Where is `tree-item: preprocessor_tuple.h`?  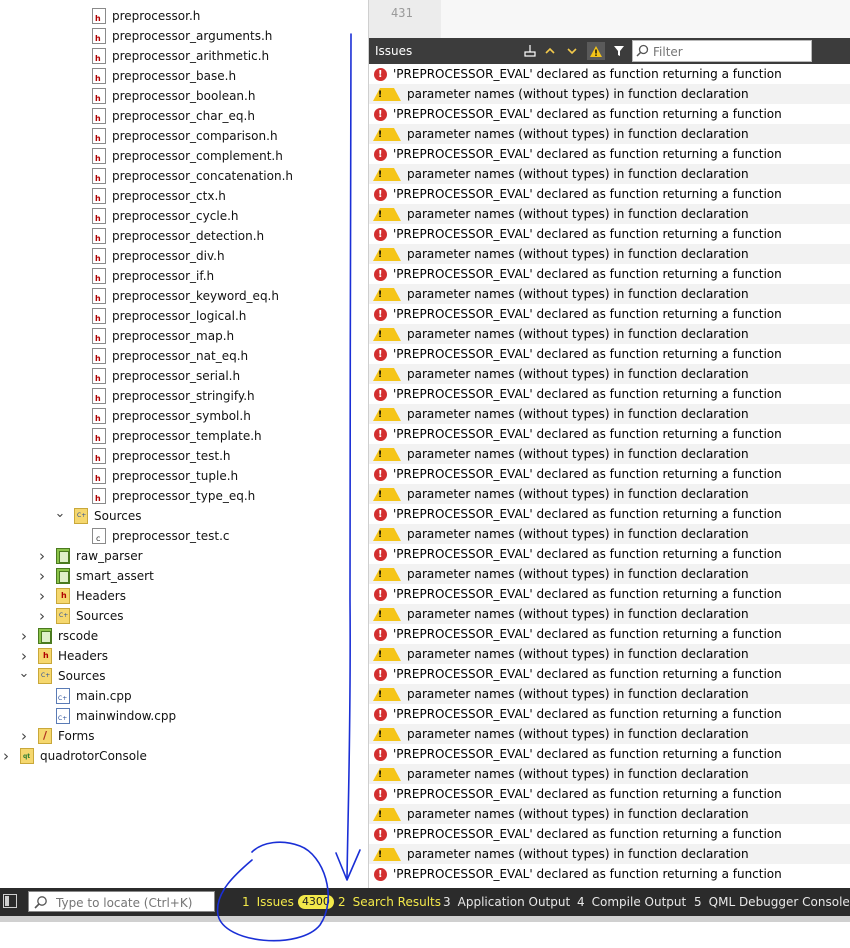 tree-item: preprocessor_tuple.h is located at coordinates (165, 476).